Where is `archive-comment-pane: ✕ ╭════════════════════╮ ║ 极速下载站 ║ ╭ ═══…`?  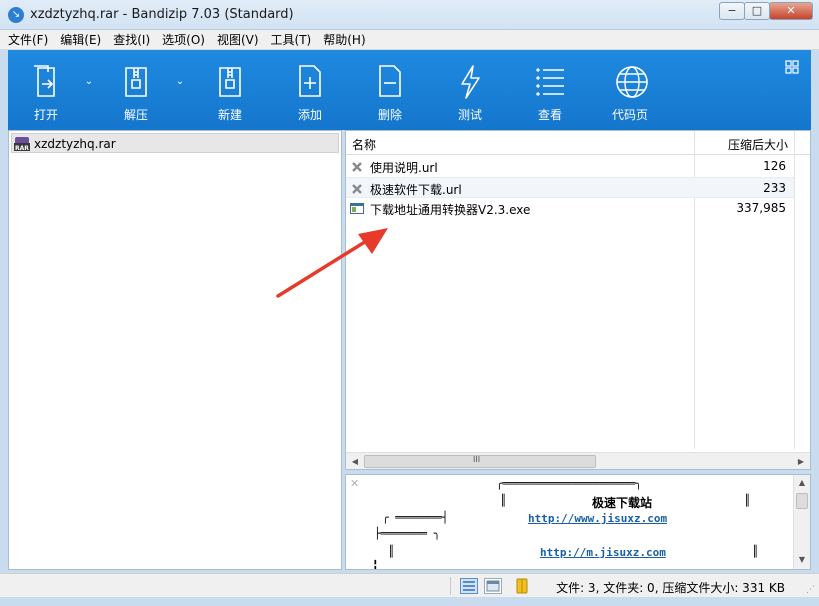
archive-comment-pane: ✕ ╭════════════════════╮ ║ 极速下载站 ║ ╭ ═══… is located at coordinates (578, 522).